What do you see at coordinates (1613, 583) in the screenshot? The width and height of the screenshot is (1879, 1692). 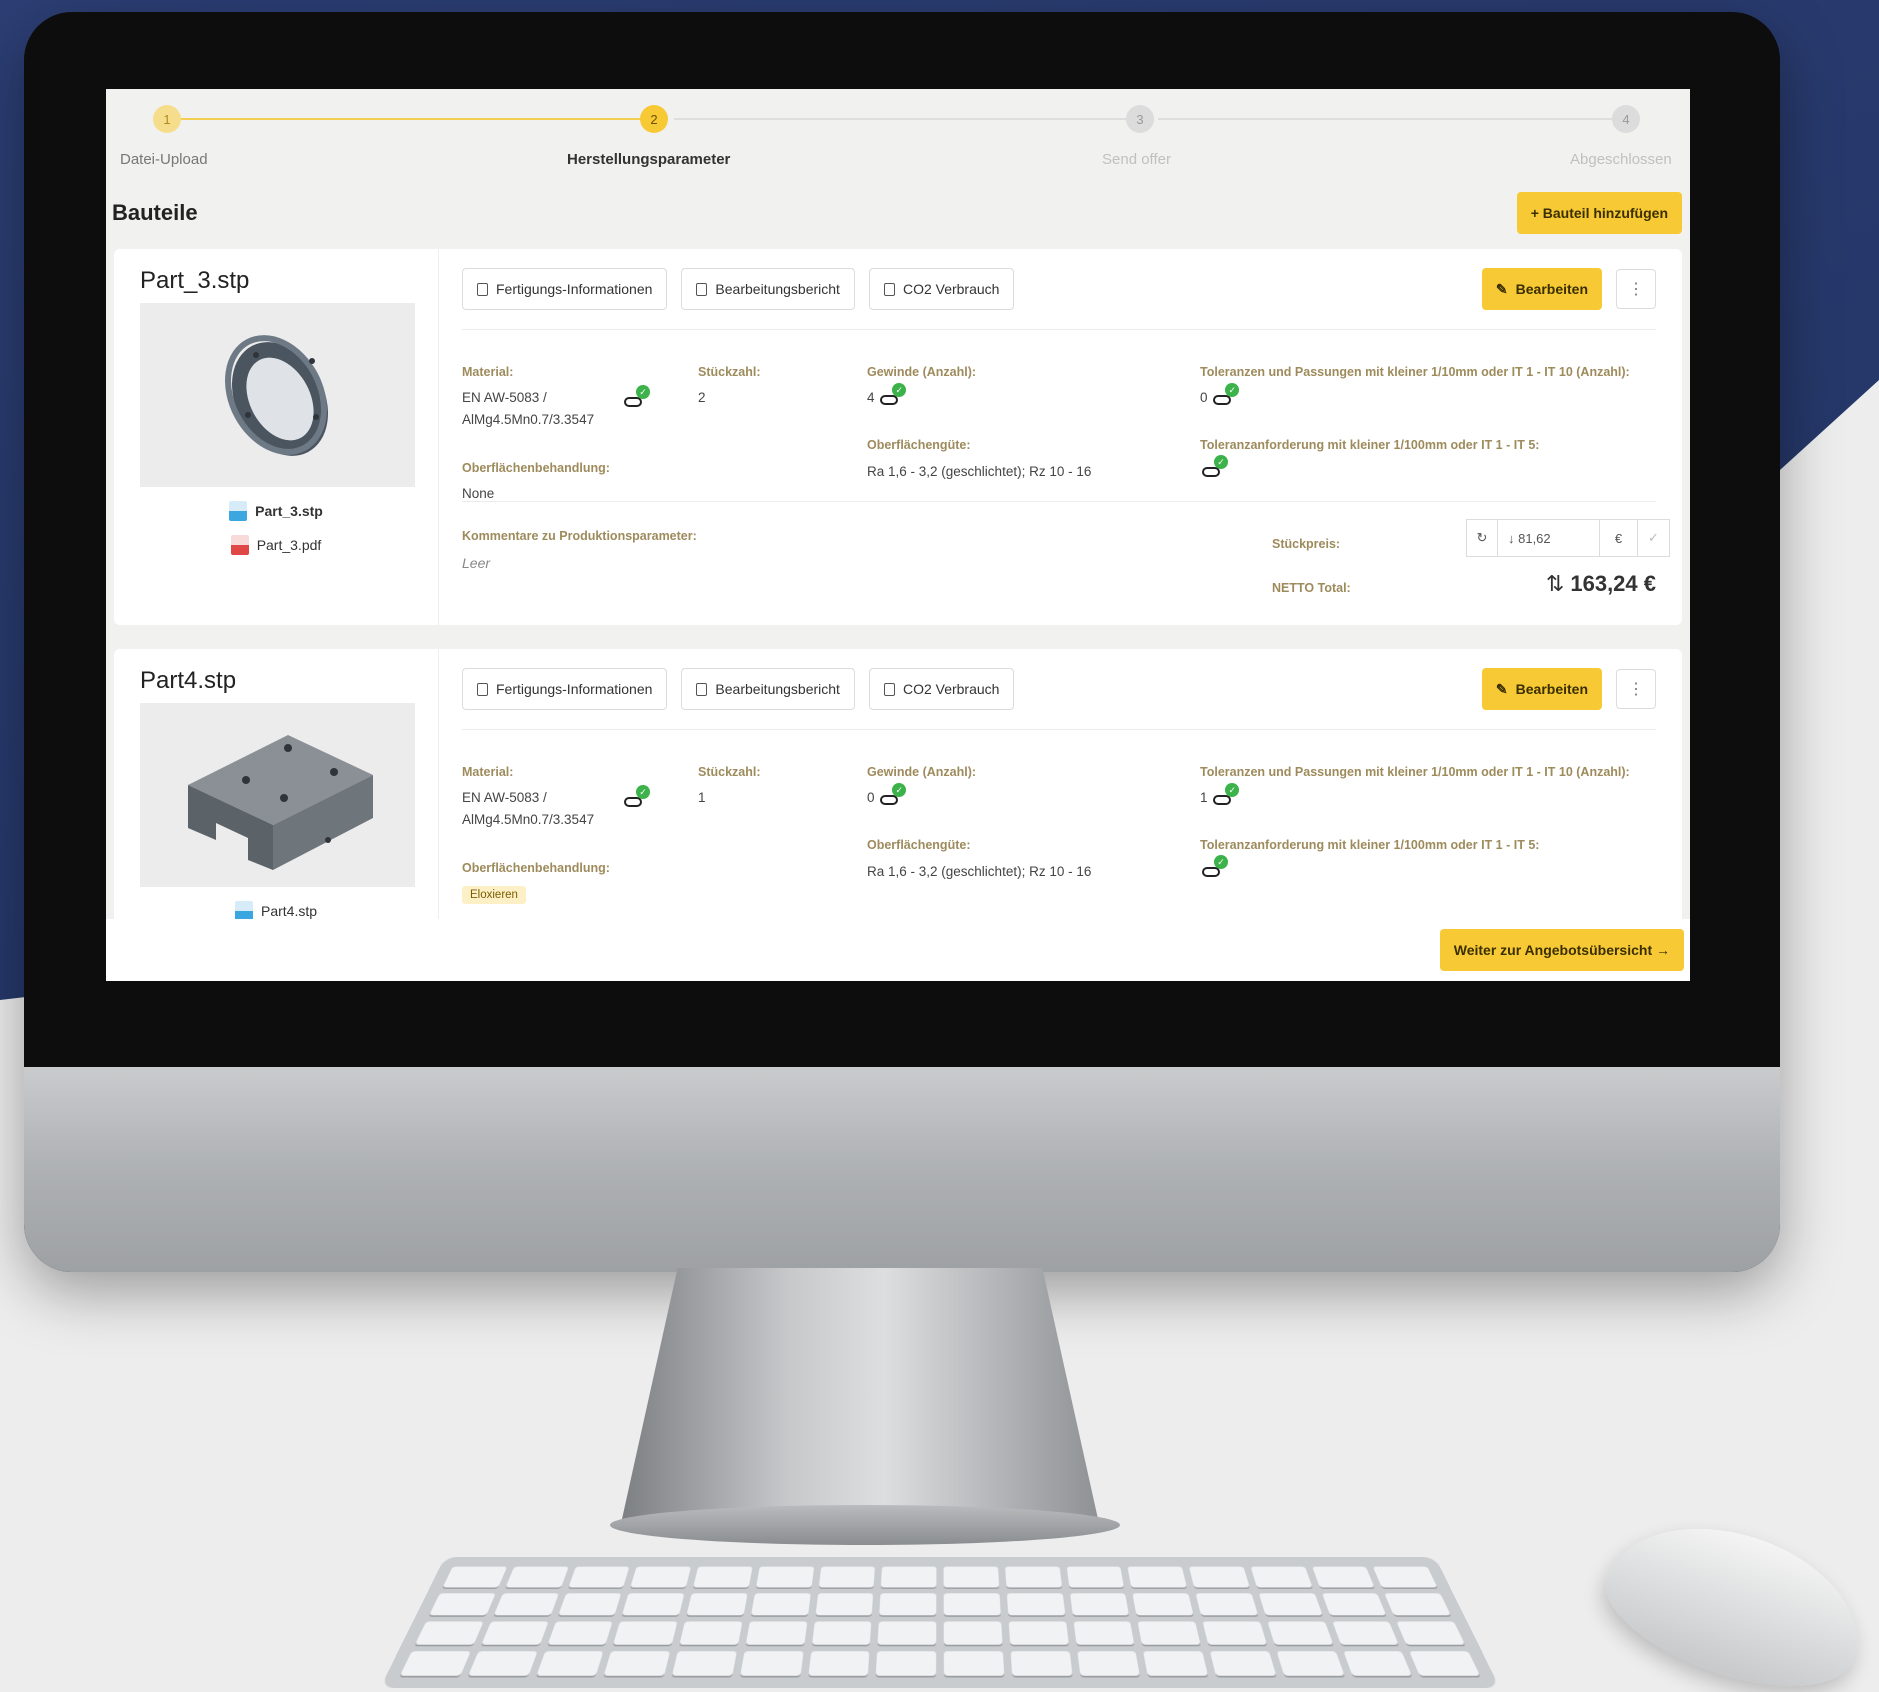 I see `netto-total-amount: 163,24 €` at bounding box center [1613, 583].